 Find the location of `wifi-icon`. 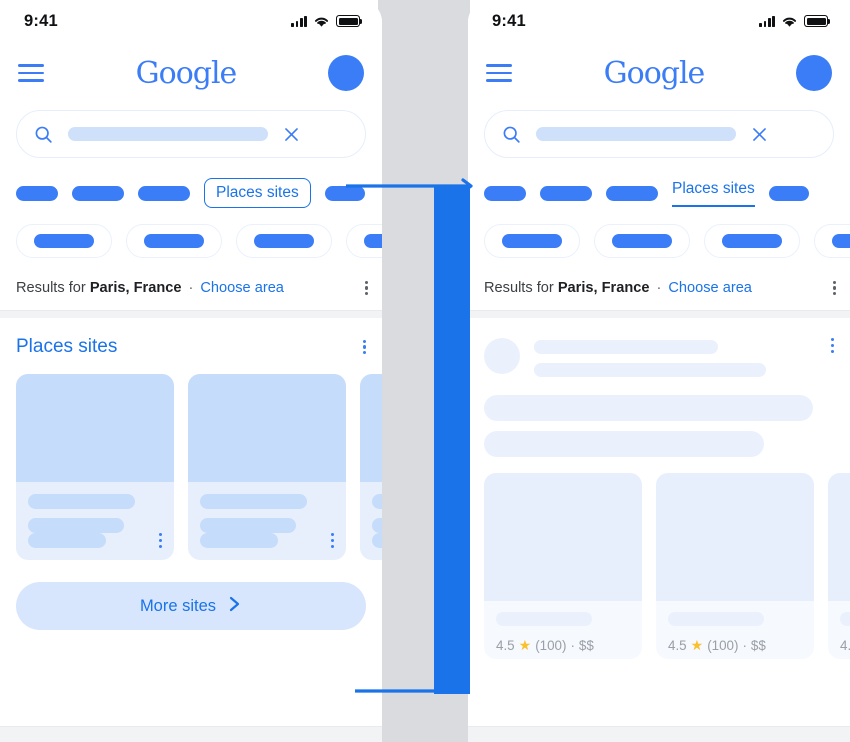

wifi-icon is located at coordinates (321, 22).